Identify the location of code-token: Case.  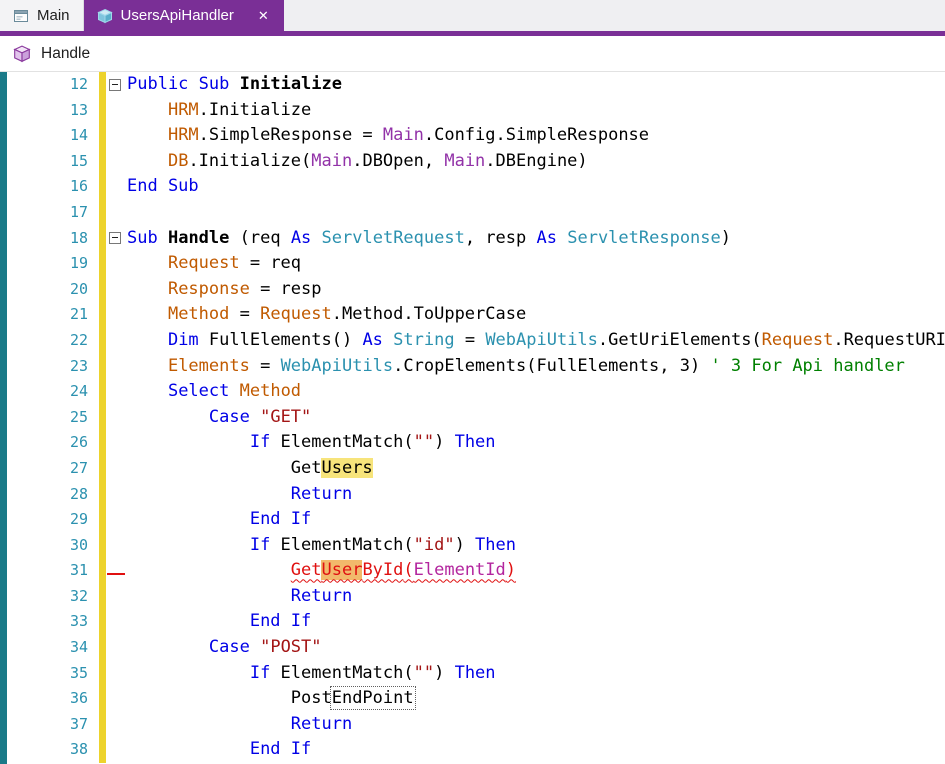
(229, 416).